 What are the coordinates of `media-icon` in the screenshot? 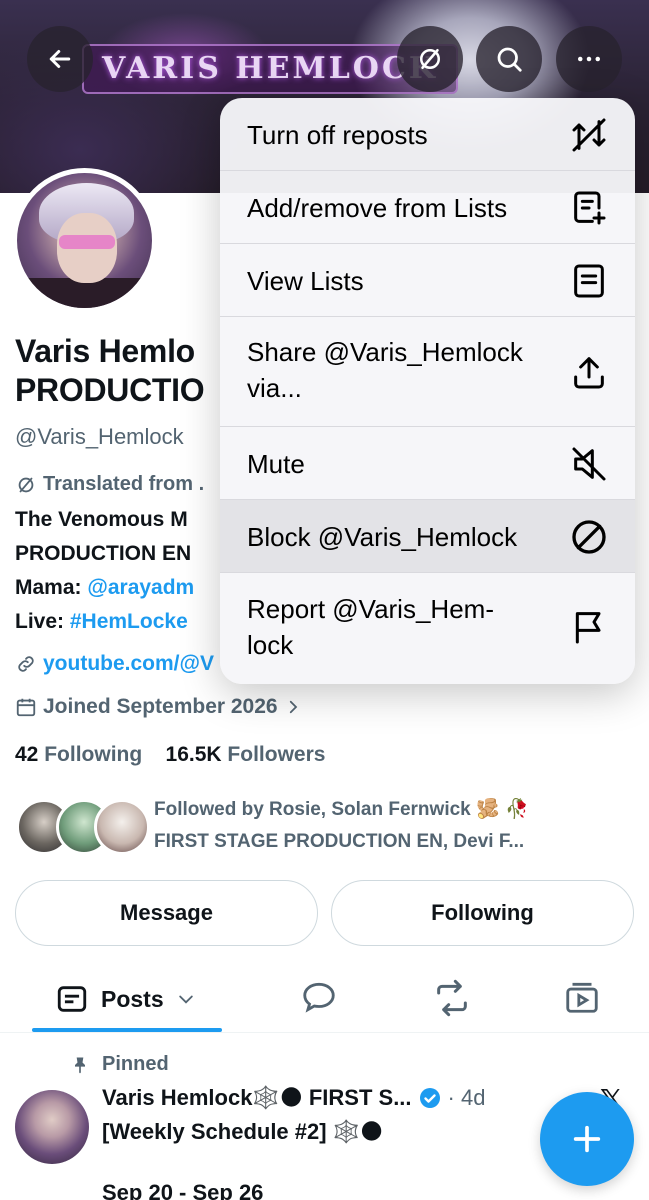 It's located at (582, 997).